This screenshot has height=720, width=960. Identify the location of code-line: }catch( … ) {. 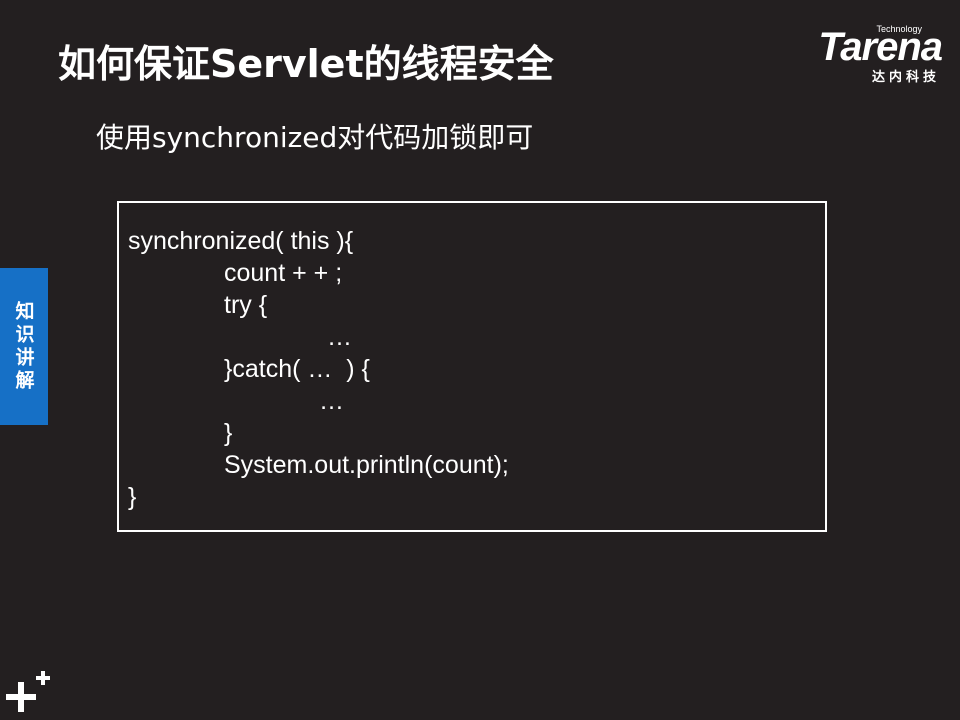
(297, 369).